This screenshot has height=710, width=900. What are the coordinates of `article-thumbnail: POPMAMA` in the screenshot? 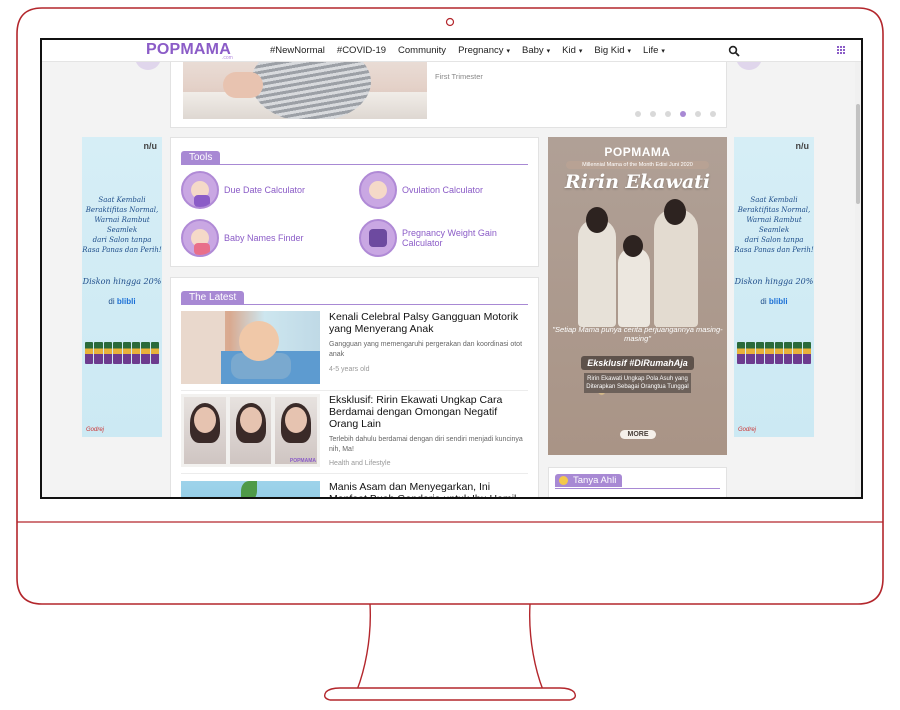 It's located at (250, 430).